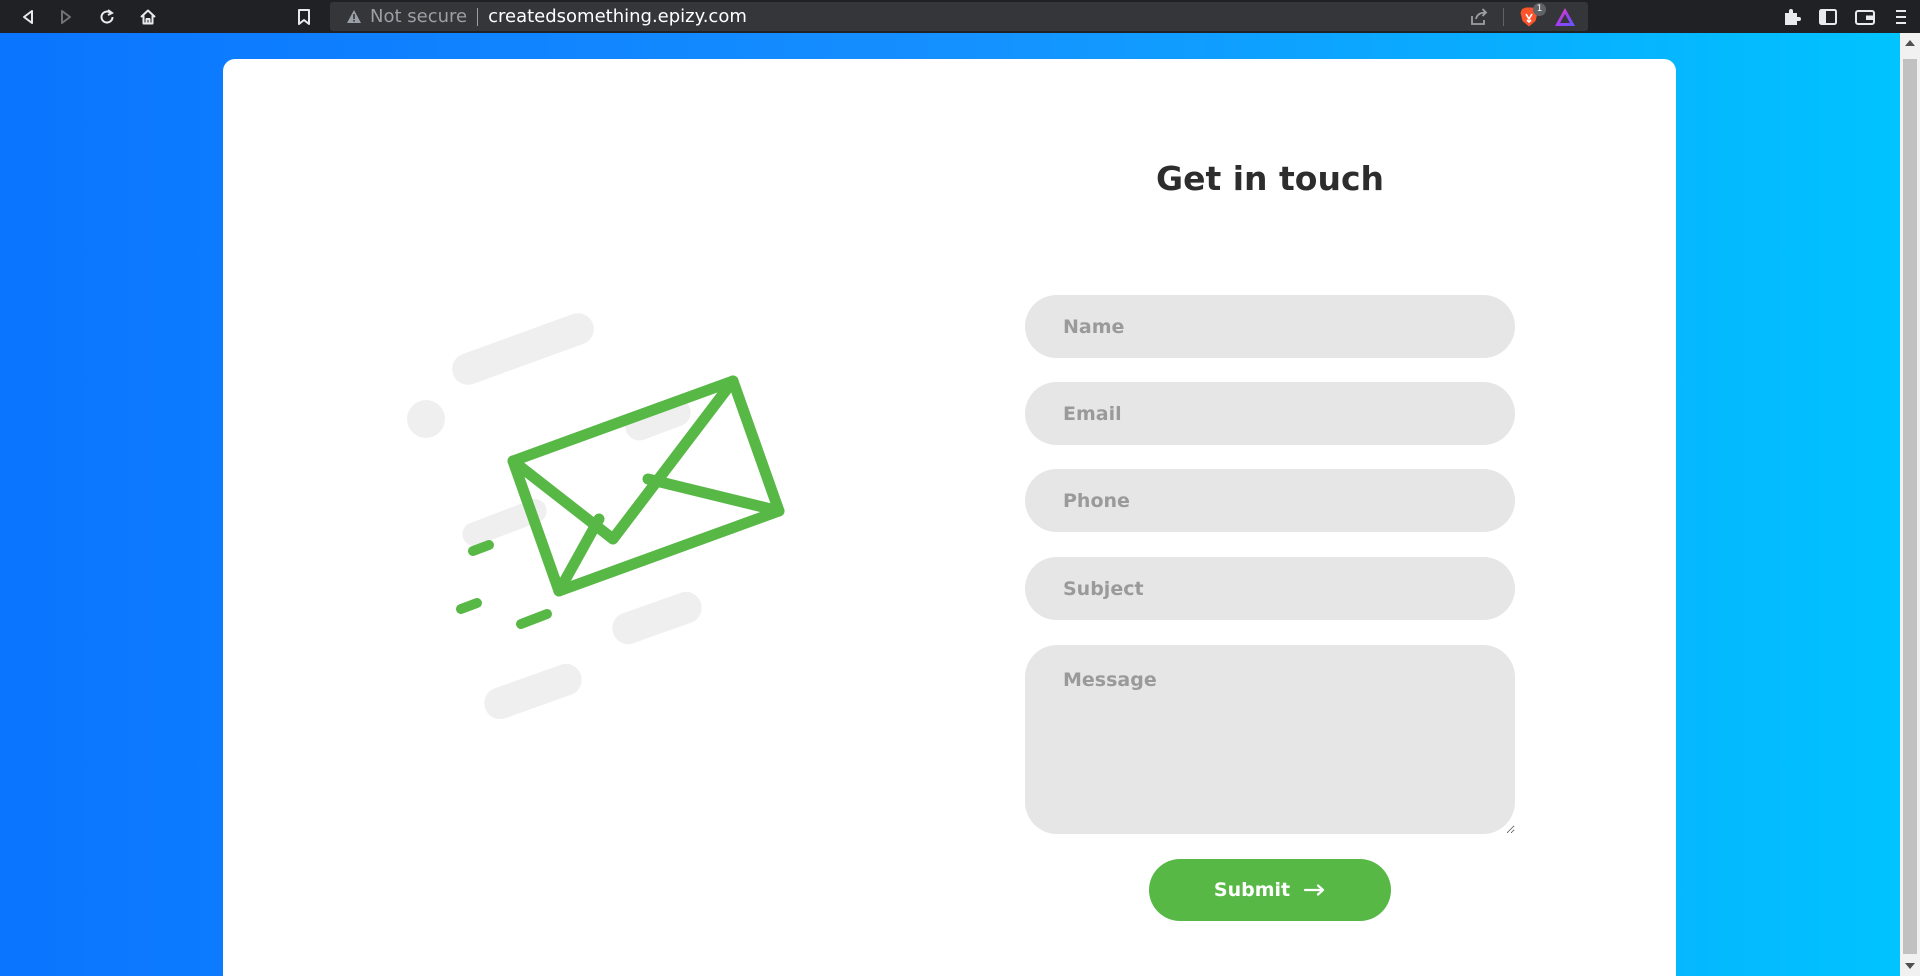 The width and height of the screenshot is (1920, 976). I want to click on decorative-streaks, so click(554, 516).